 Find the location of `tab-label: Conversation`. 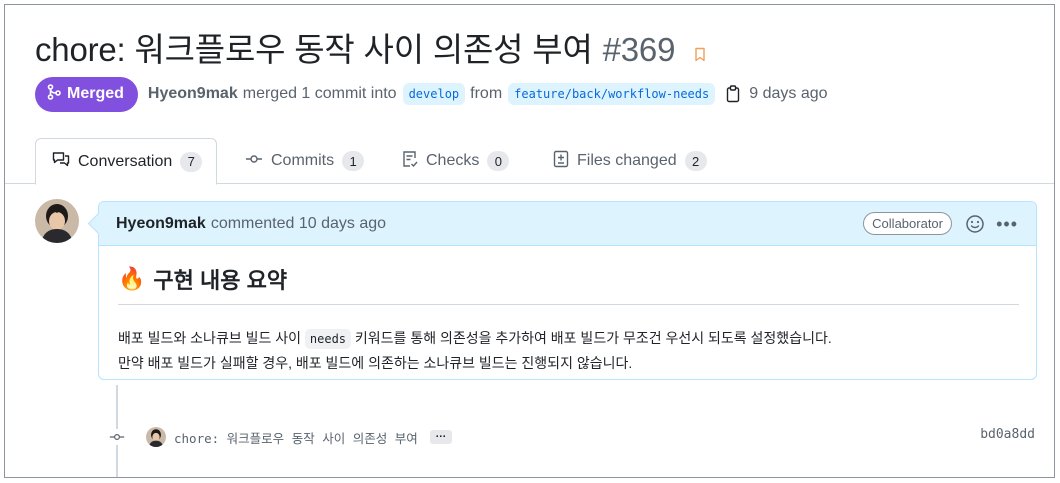

tab-label: Conversation is located at coordinates (125, 161).